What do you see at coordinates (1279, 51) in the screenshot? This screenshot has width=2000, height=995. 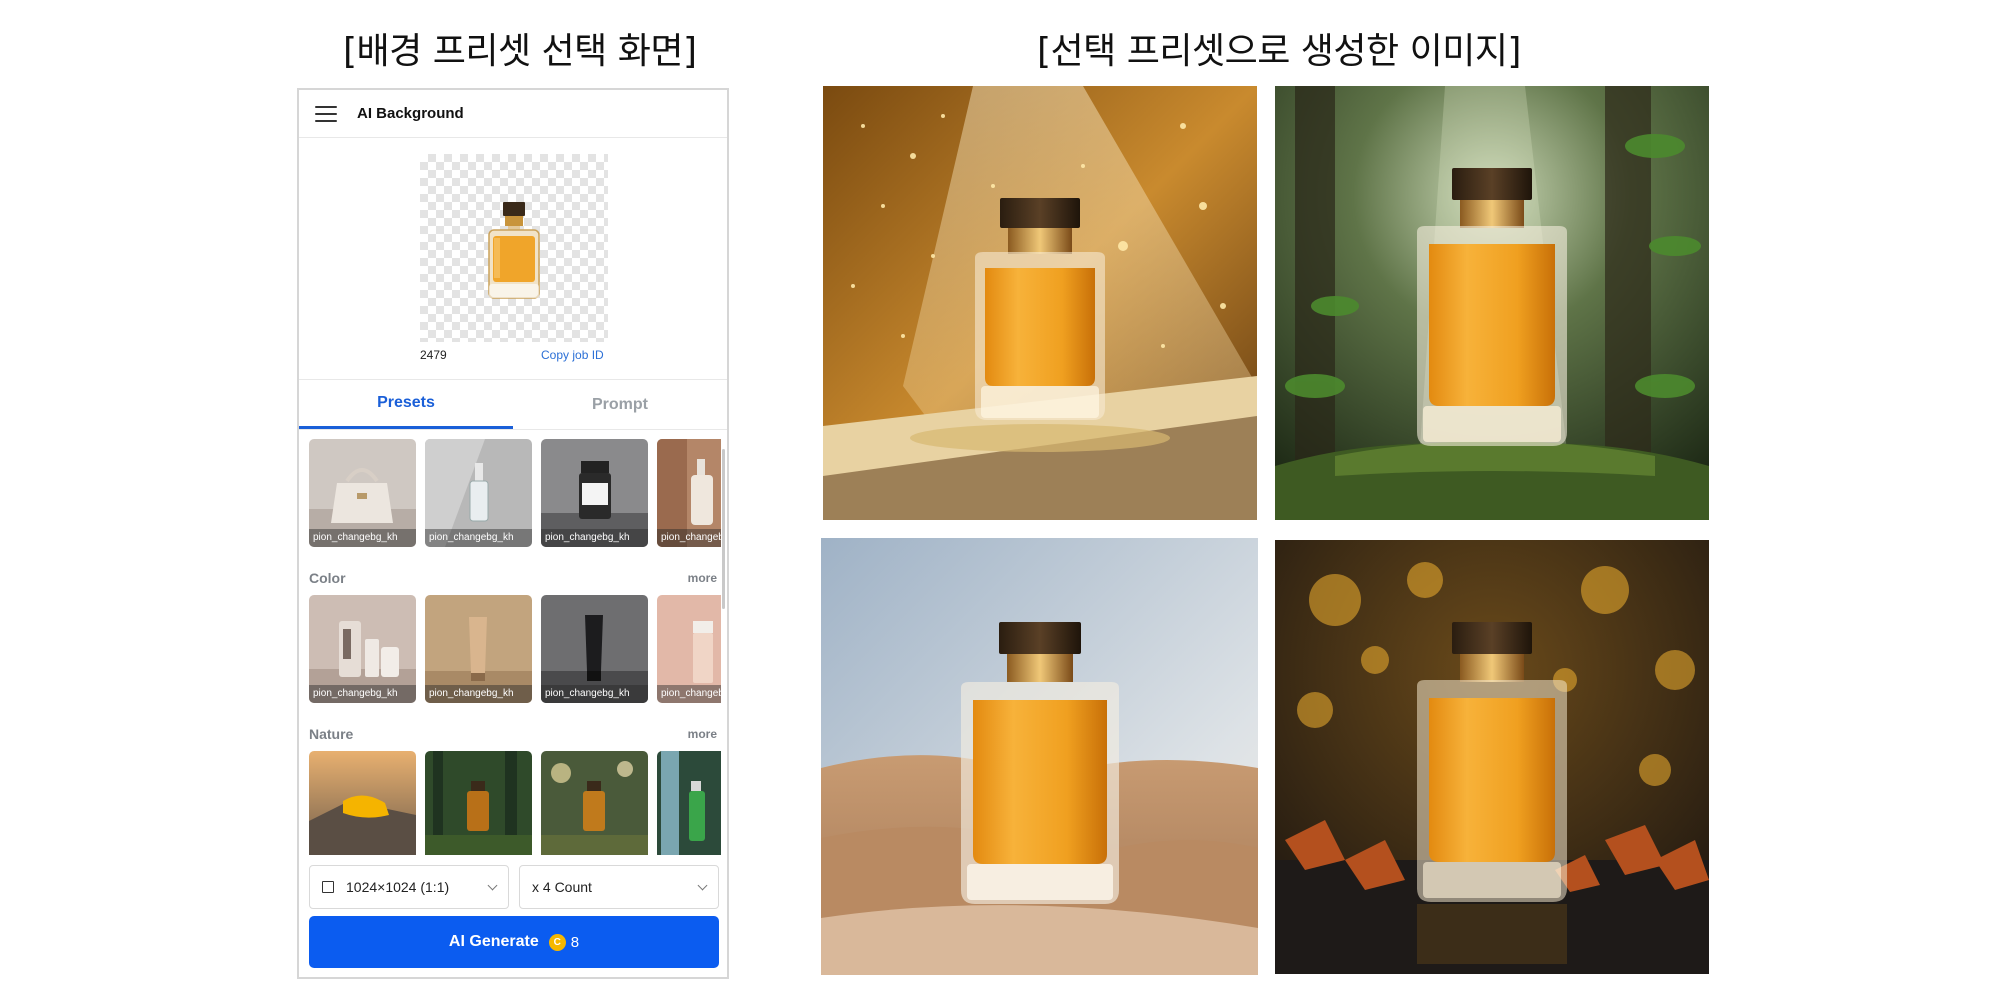 I see `heading-generated-images: [선택 프리셋으로 생성한 이미지]` at bounding box center [1279, 51].